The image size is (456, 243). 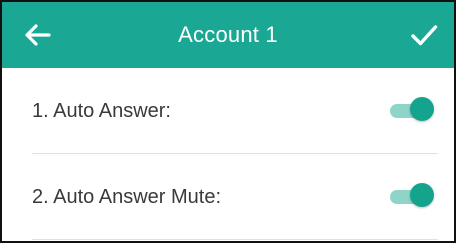 I want to click on check-icon, so click(x=424, y=35).